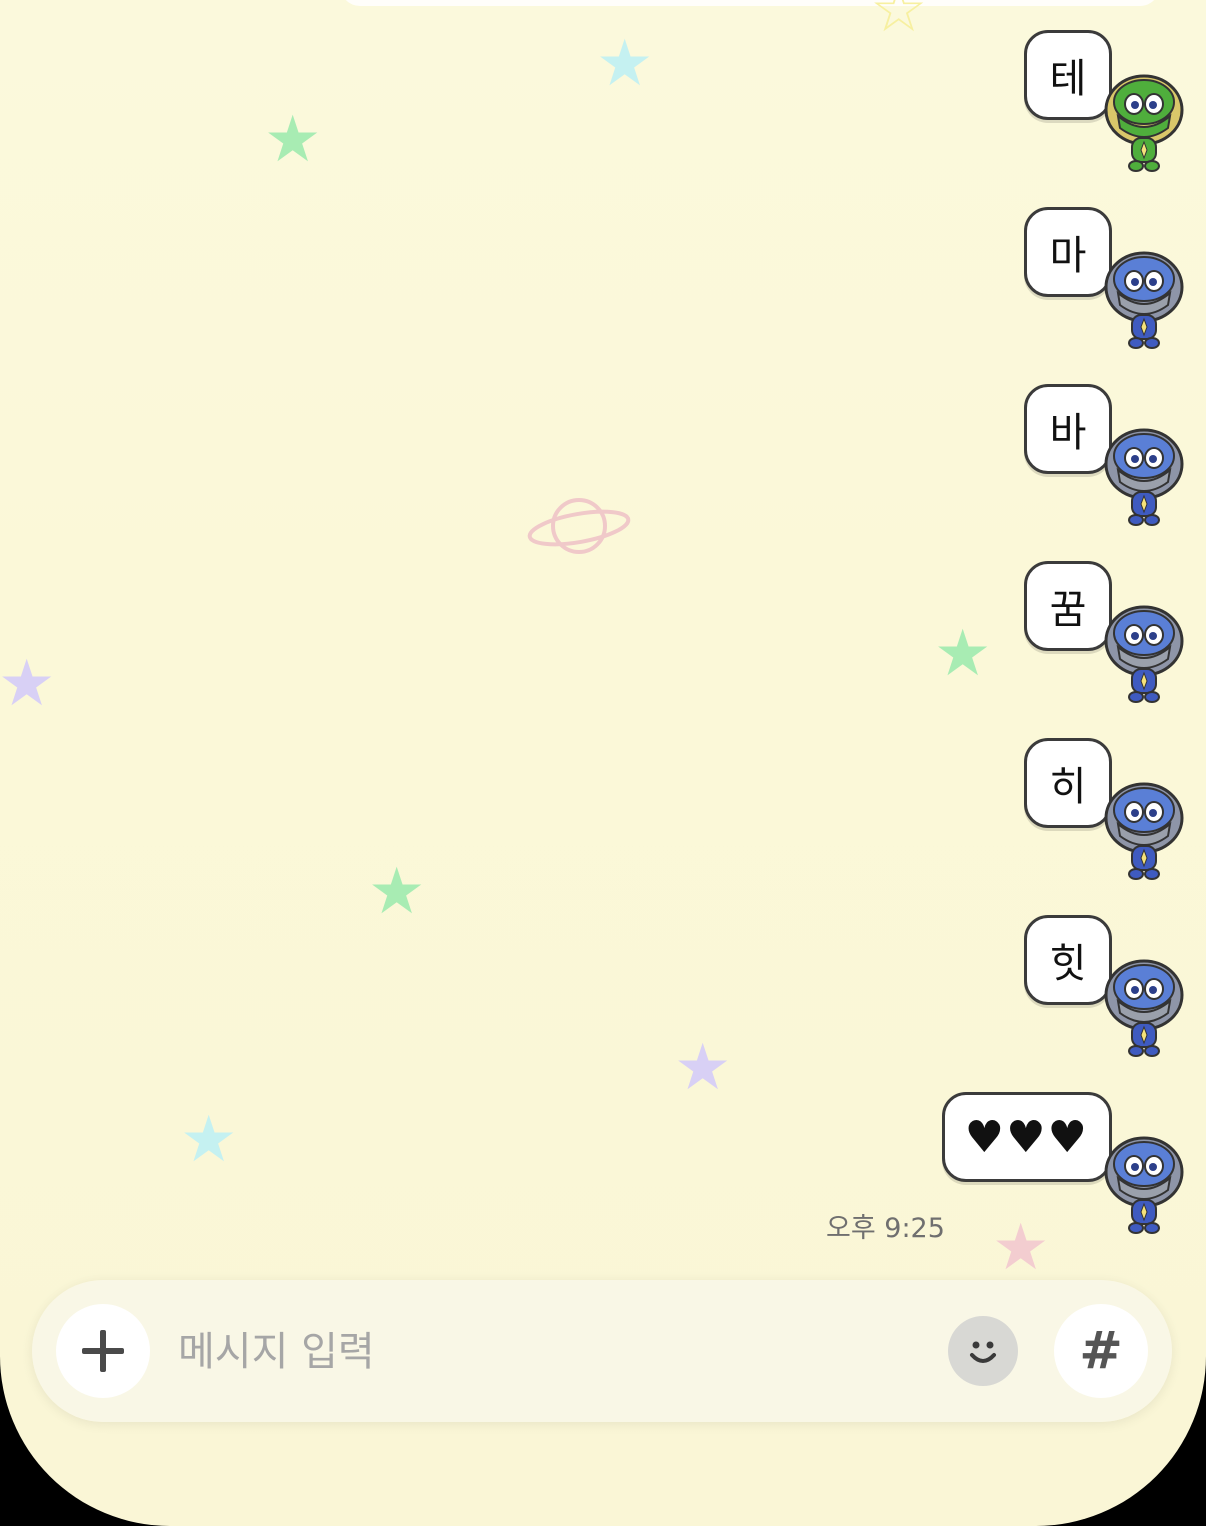  I want to click on chat-message: 히, so click(1060, 813).